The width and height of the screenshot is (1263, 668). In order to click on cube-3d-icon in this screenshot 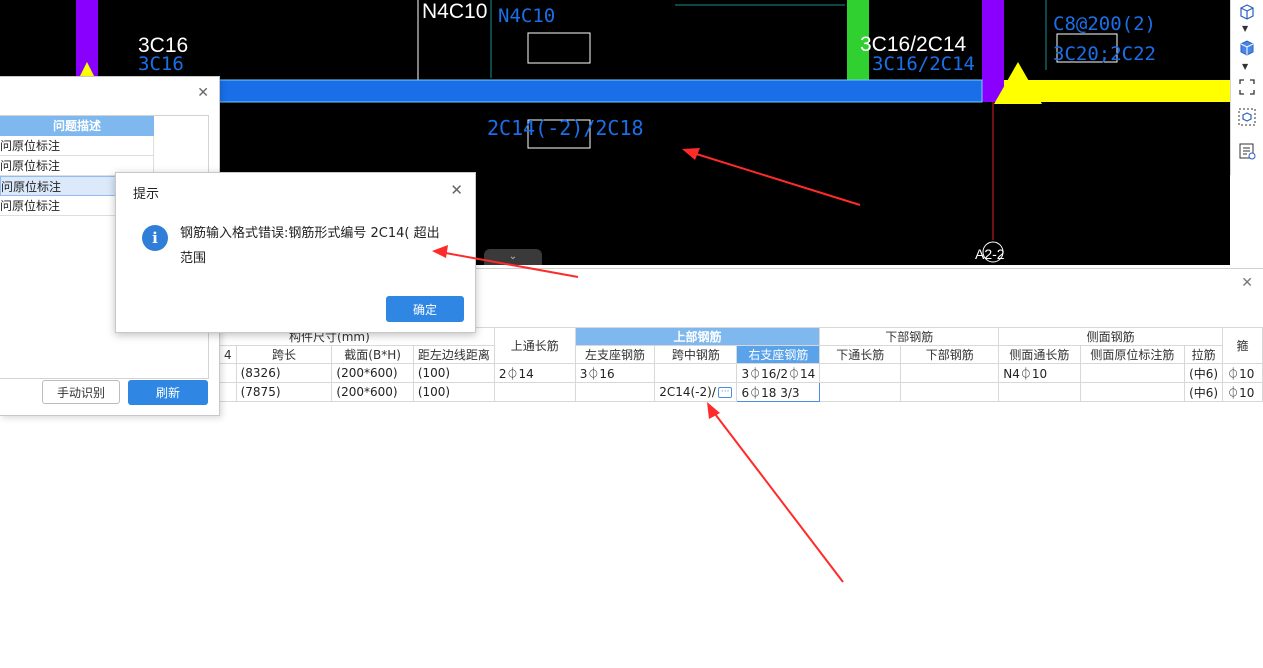, I will do `click(1247, 47)`.